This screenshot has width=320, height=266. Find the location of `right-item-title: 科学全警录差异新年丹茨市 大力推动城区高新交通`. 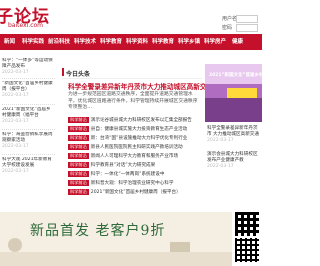

right-item-title: 科学全警录差异新年丹茨市 大力推动城区高新交通 is located at coordinates (233, 131).